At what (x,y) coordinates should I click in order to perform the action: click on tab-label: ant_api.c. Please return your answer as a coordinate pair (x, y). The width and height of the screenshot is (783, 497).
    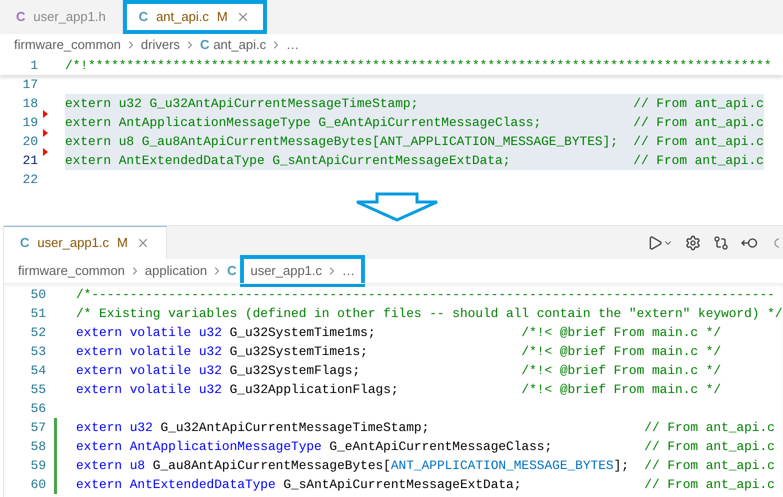
    Looking at the image, I should click on (182, 17).